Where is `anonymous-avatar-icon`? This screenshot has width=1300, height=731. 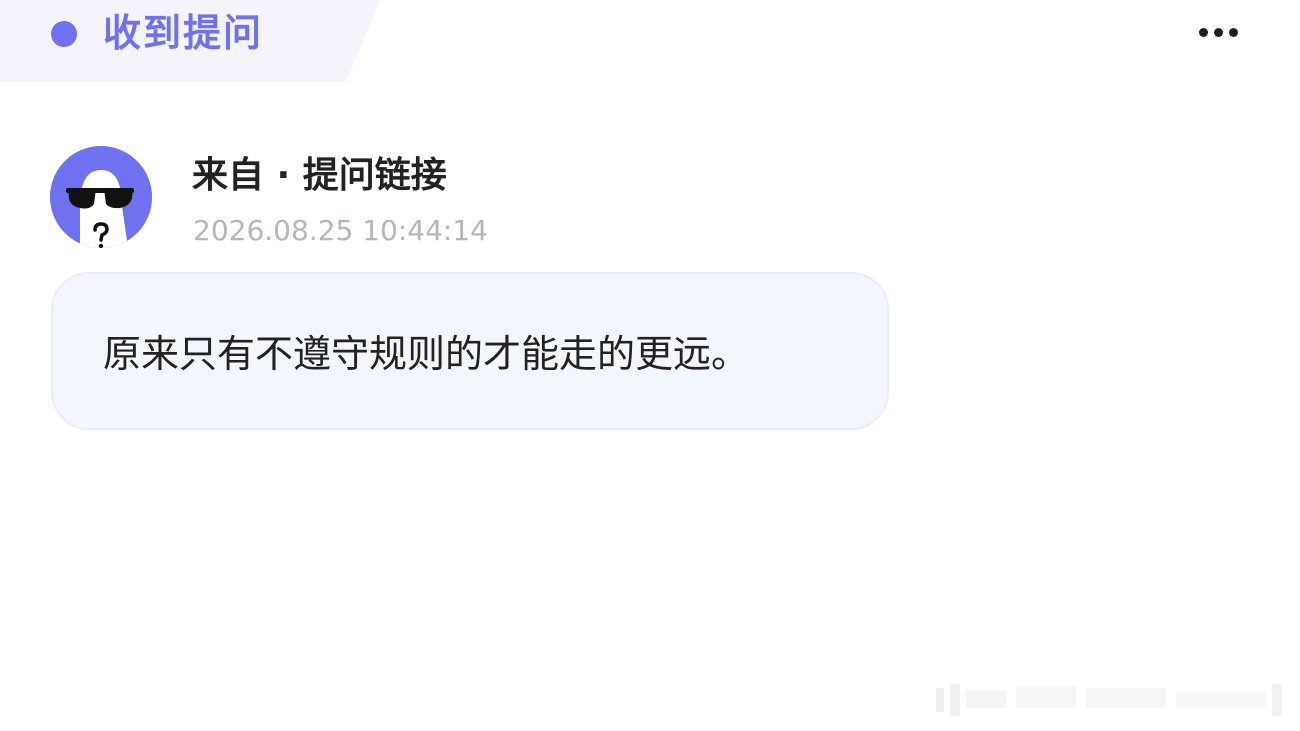
anonymous-avatar-icon is located at coordinates (101, 197).